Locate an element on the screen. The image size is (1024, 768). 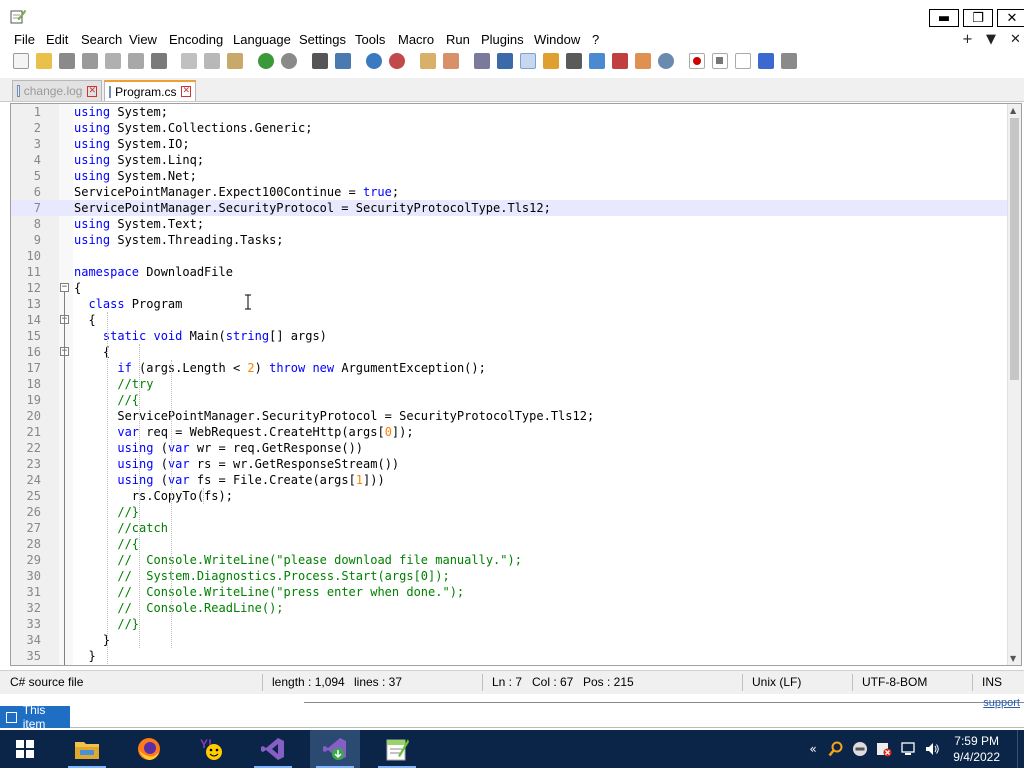
tab-change-log: change.log ✕ is located at coordinates (57, 90).